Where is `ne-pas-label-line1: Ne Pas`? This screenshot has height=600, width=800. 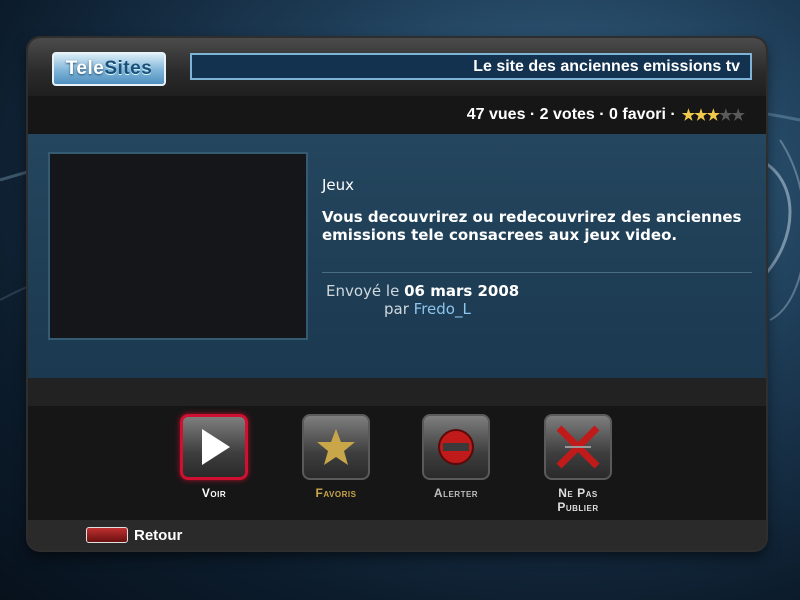 ne-pas-label-line1: Ne Pas is located at coordinates (578, 493).